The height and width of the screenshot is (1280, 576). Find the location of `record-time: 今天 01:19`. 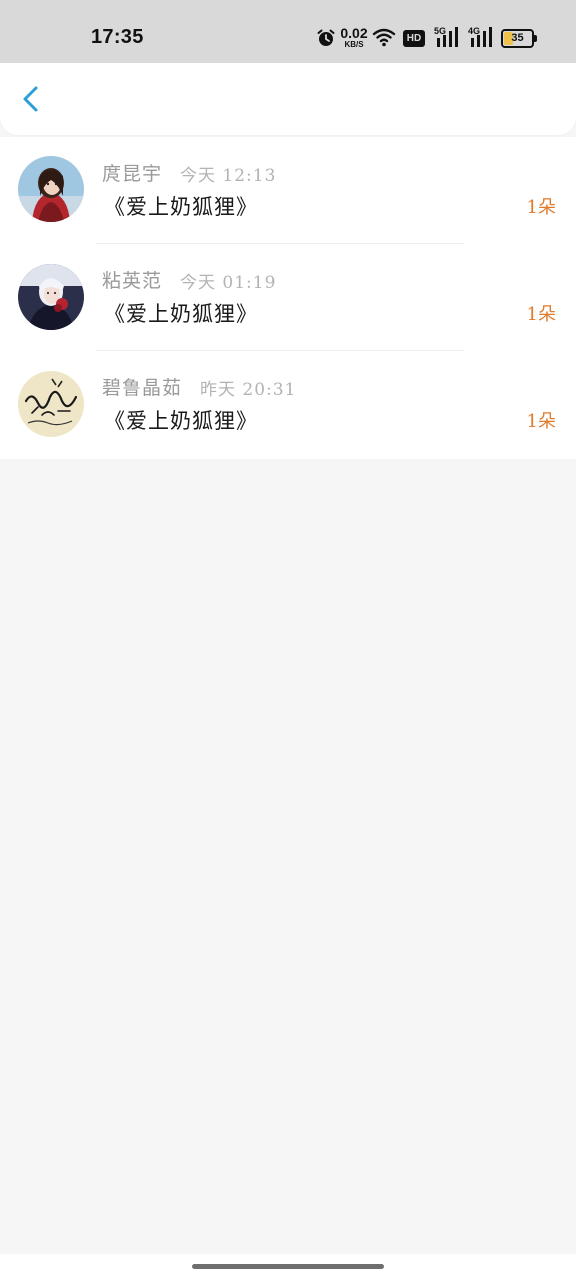

record-time: 今天 01:19 is located at coordinates (228, 283).